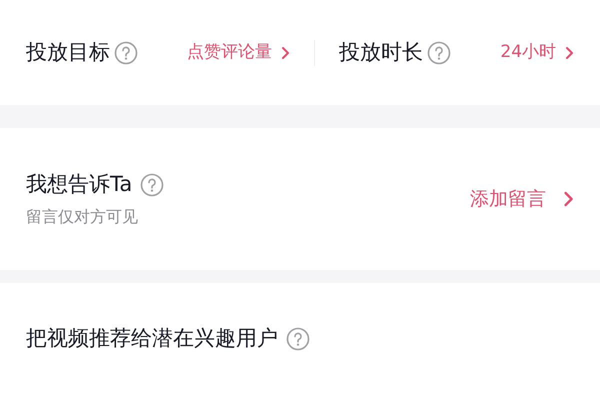  I want to click on setting-value: 点赞评论量, so click(229, 53).